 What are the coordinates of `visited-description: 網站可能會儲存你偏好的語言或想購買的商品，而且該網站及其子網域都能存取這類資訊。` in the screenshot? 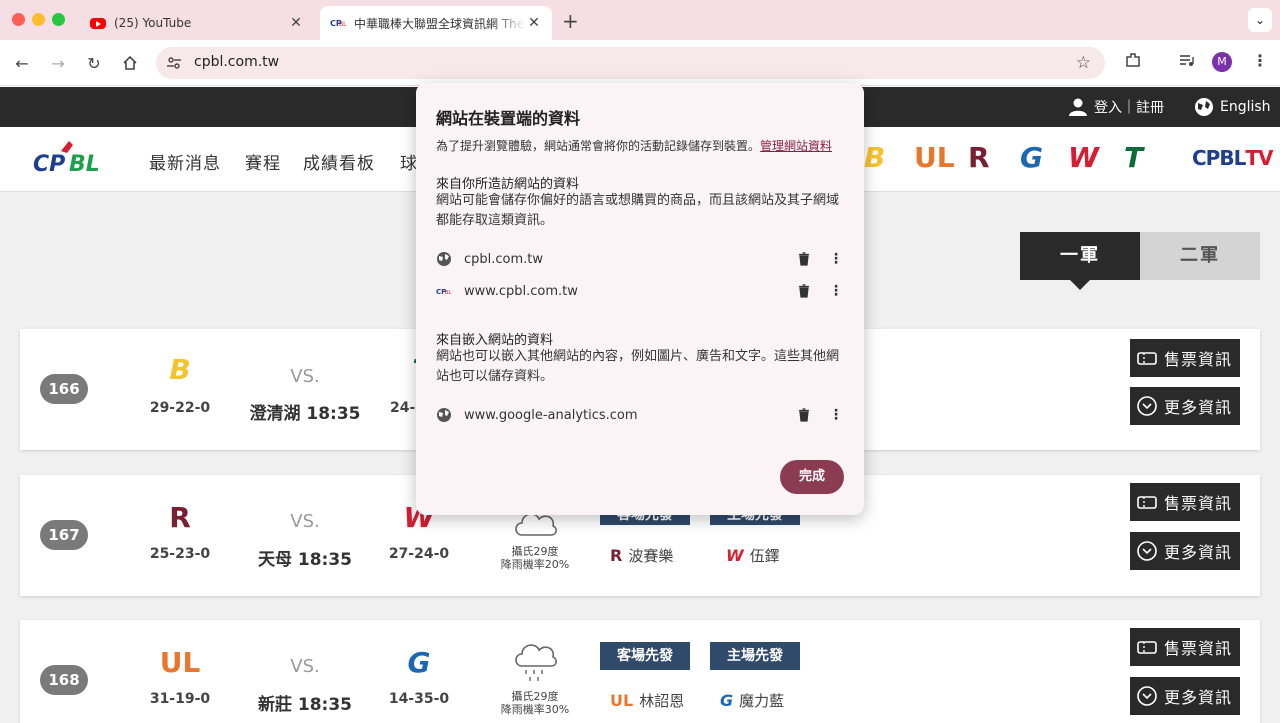 It's located at (638, 210).